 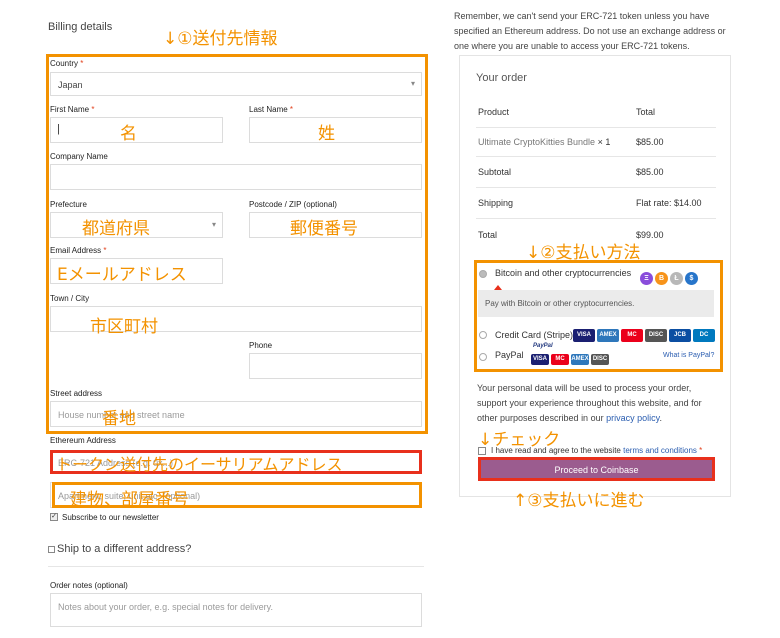 What do you see at coordinates (220, 39) in the screenshot?
I see `annotation-shipping-info: ↓①送付先情報` at bounding box center [220, 39].